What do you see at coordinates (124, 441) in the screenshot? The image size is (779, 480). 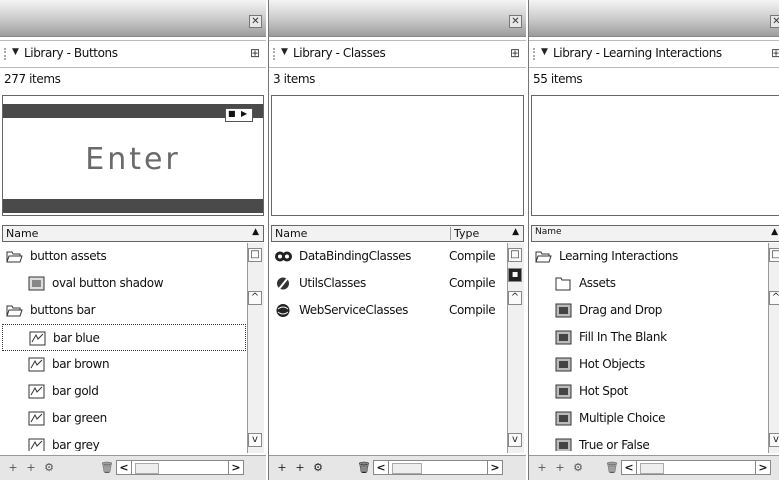 I see `list-item: bar grey` at bounding box center [124, 441].